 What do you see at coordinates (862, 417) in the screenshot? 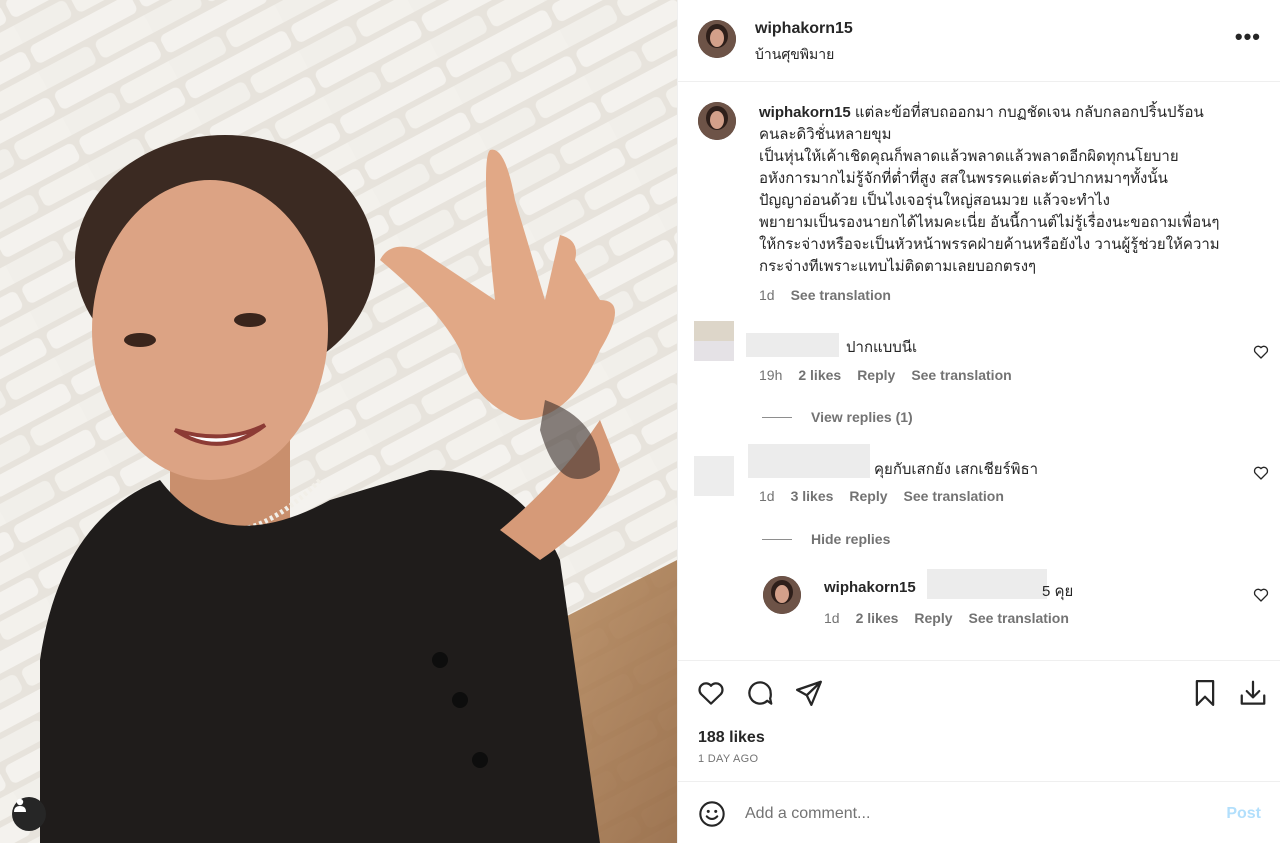
I see `view-replies-button: View replies (1)` at bounding box center [862, 417].